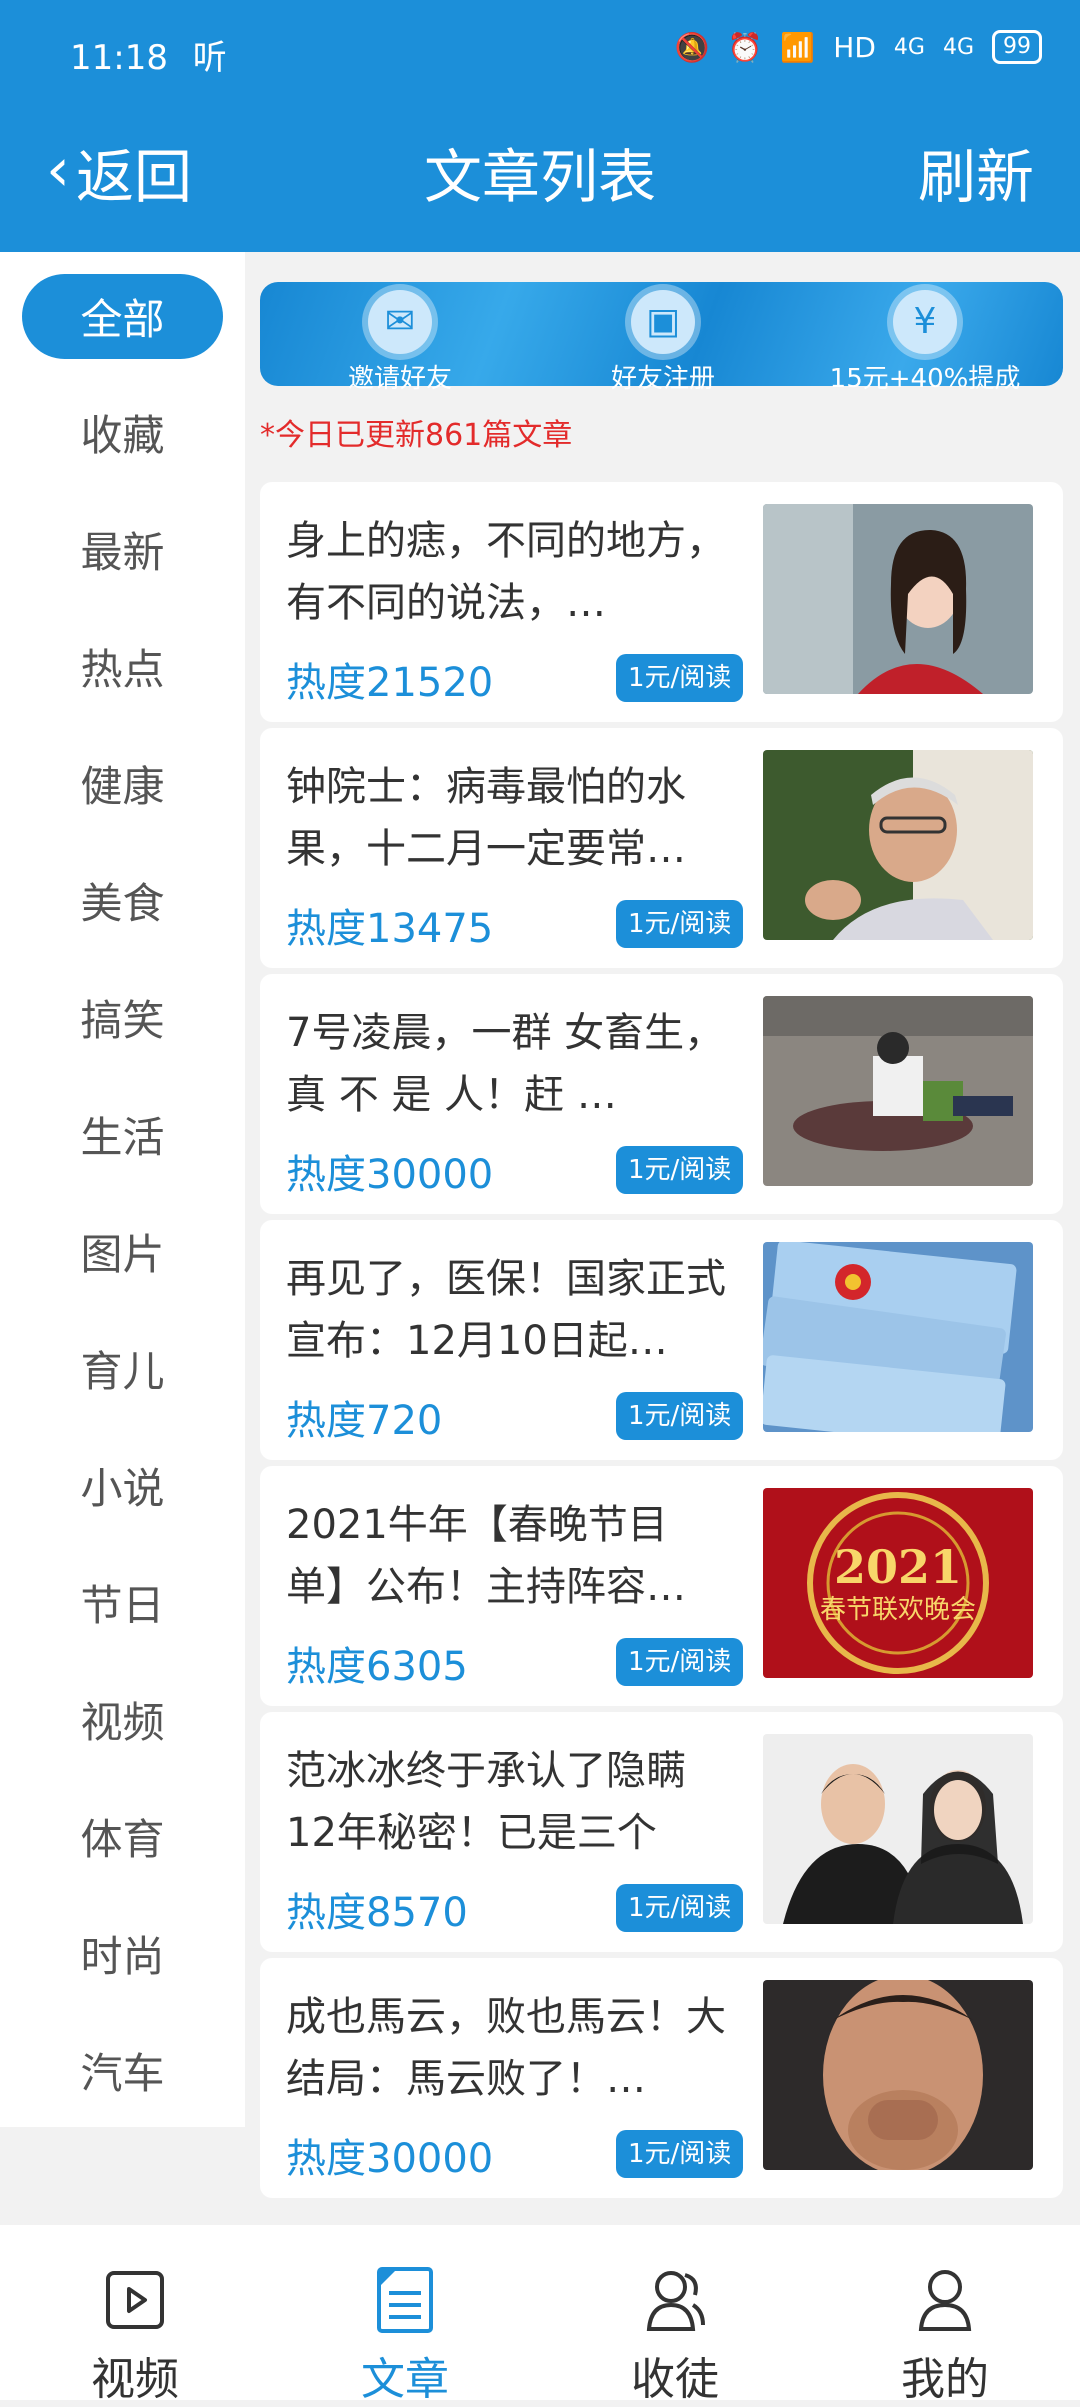 The image size is (1080, 2407). Describe the element at coordinates (122, 1137) in the screenshot. I see `category-label: 生活` at that location.